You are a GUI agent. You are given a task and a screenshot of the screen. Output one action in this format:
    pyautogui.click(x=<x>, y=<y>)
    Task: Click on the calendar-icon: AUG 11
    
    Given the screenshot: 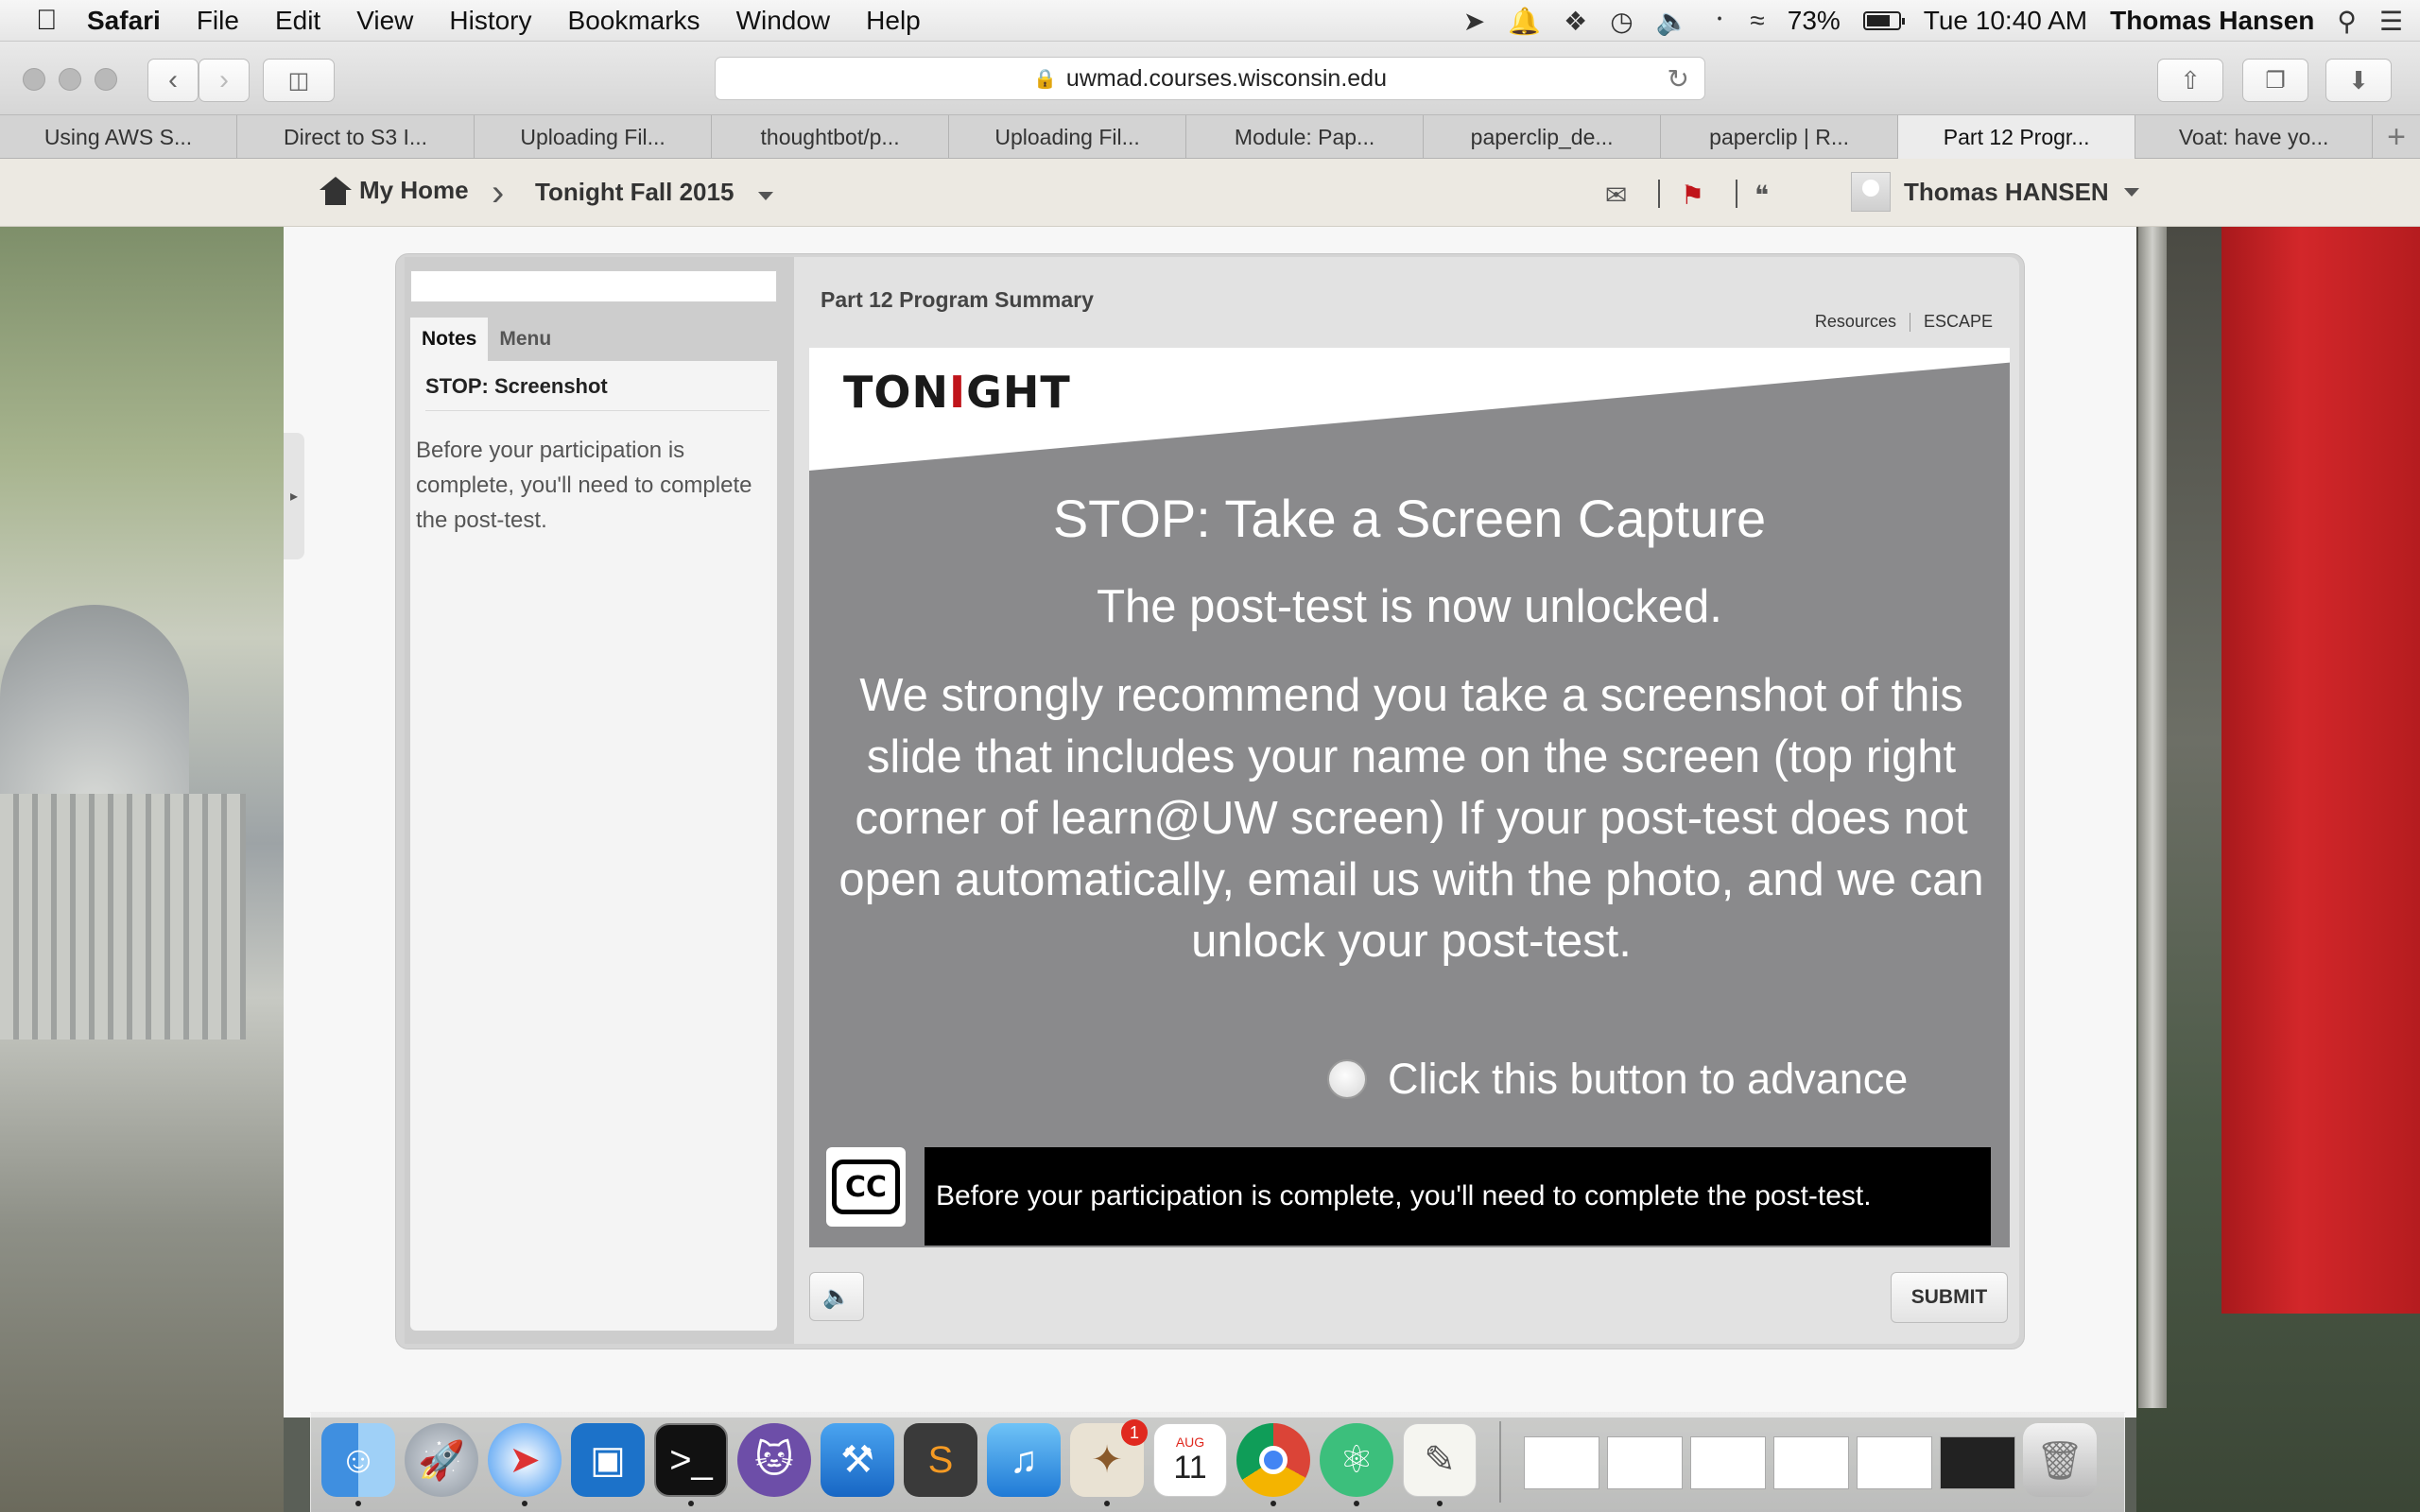 What is the action you would take?
    pyautogui.click(x=1190, y=1460)
    